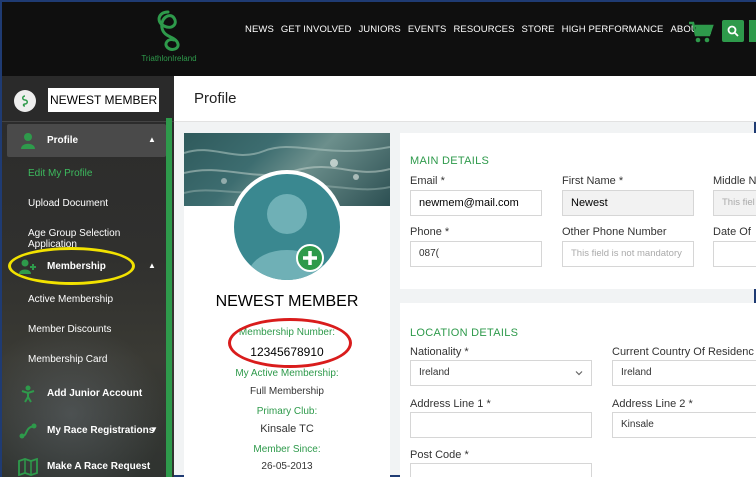  I want to click on address-line-1-field, so click(501, 425).